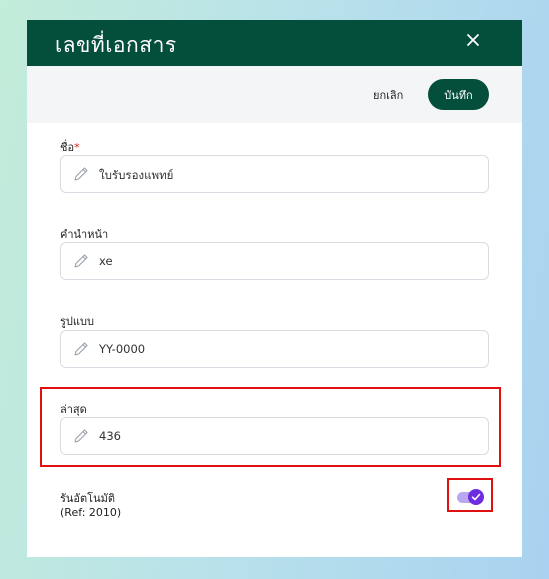 The width and height of the screenshot is (549, 579). What do you see at coordinates (388, 95) in the screenshot?
I see `cancel-button: ยกเลิก` at bounding box center [388, 95].